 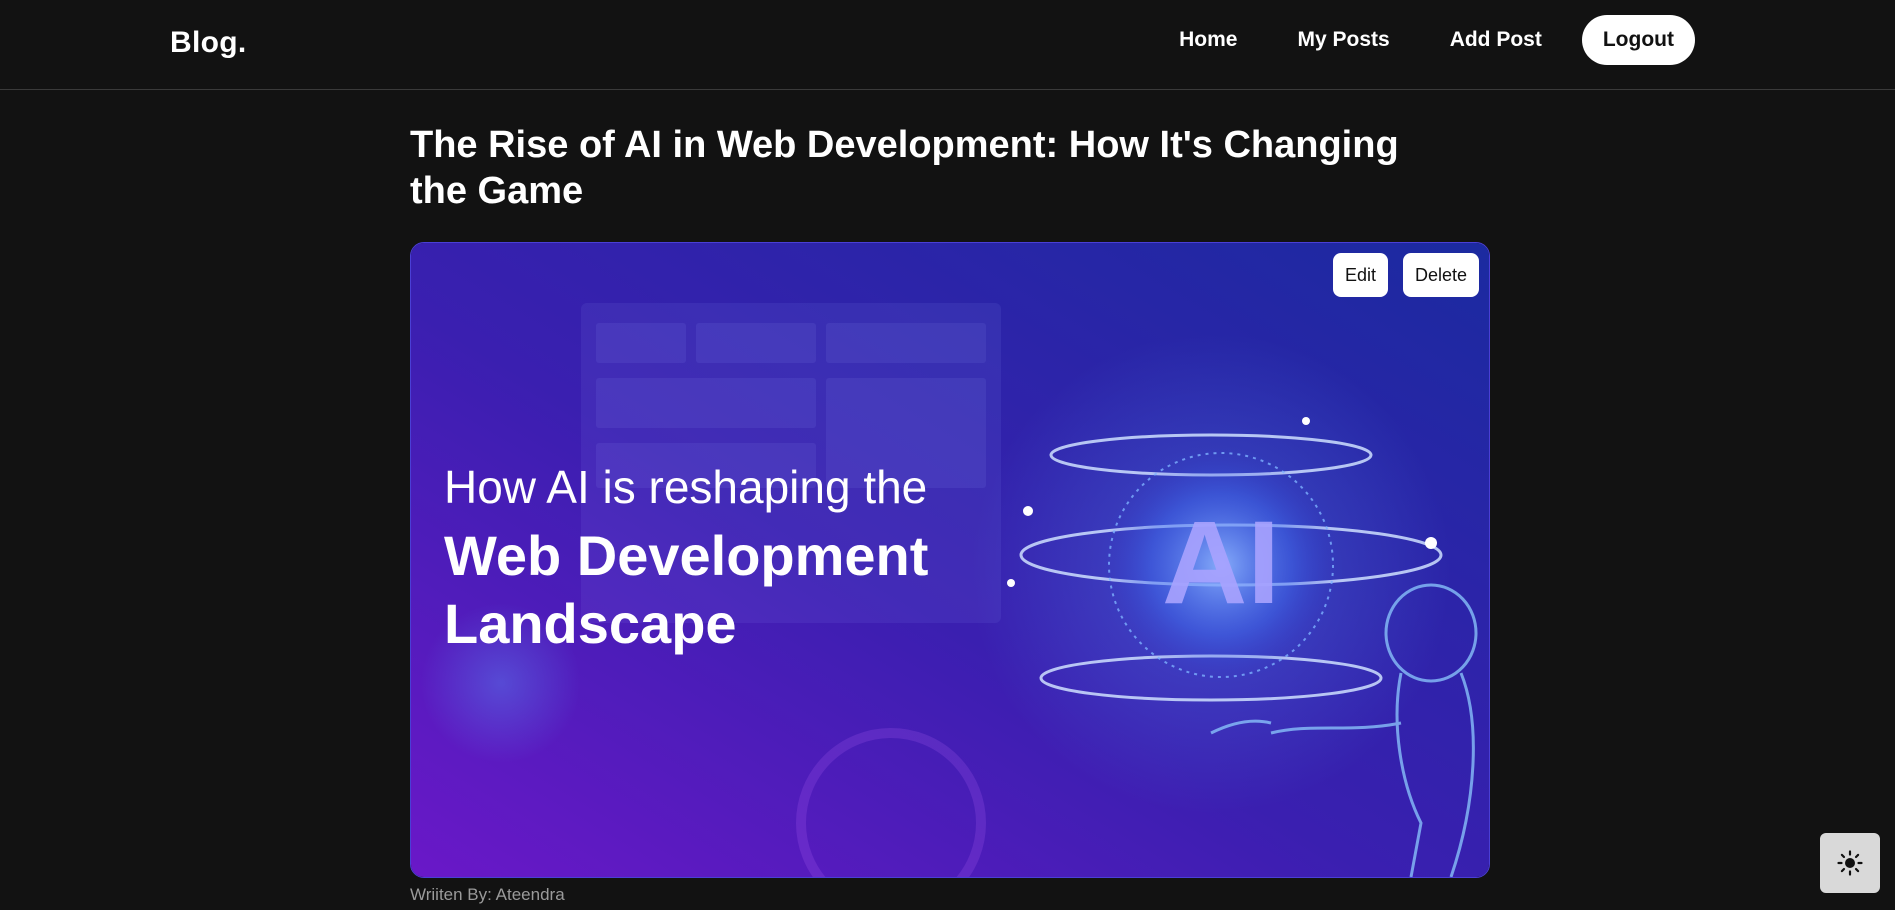 What do you see at coordinates (1638, 40) in the screenshot?
I see `logout-button: Logout` at bounding box center [1638, 40].